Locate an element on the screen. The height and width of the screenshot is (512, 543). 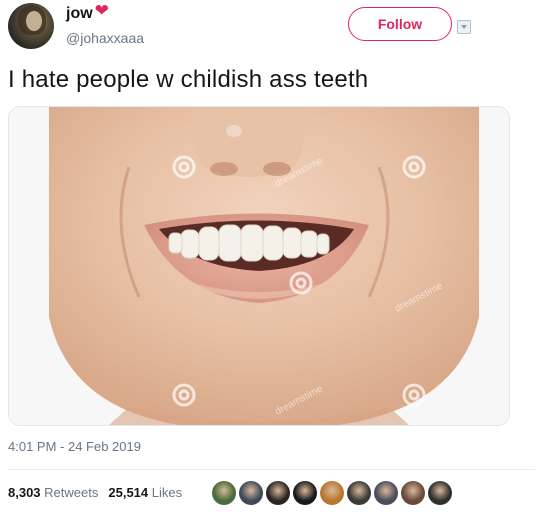
author-name-row: jow ❤ is located at coordinates (87, 12).